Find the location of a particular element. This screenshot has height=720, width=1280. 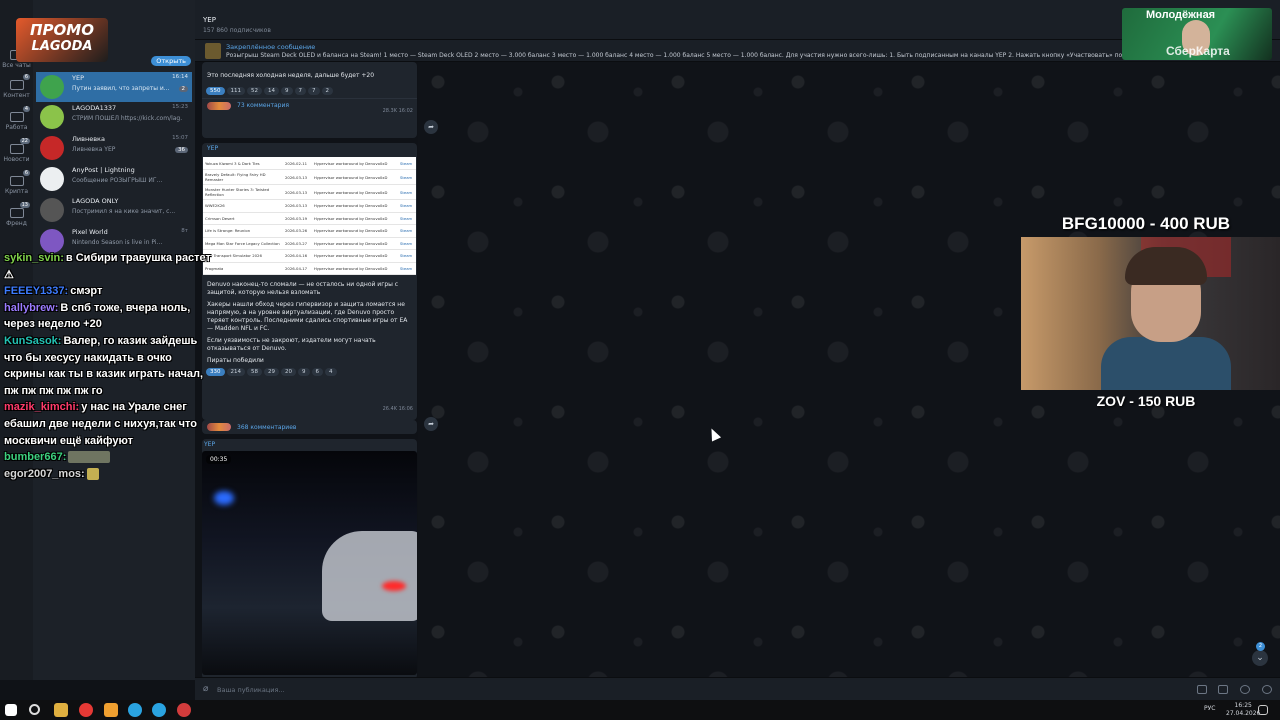

table-cell: 2026-03-26 is located at coordinates (297, 231).